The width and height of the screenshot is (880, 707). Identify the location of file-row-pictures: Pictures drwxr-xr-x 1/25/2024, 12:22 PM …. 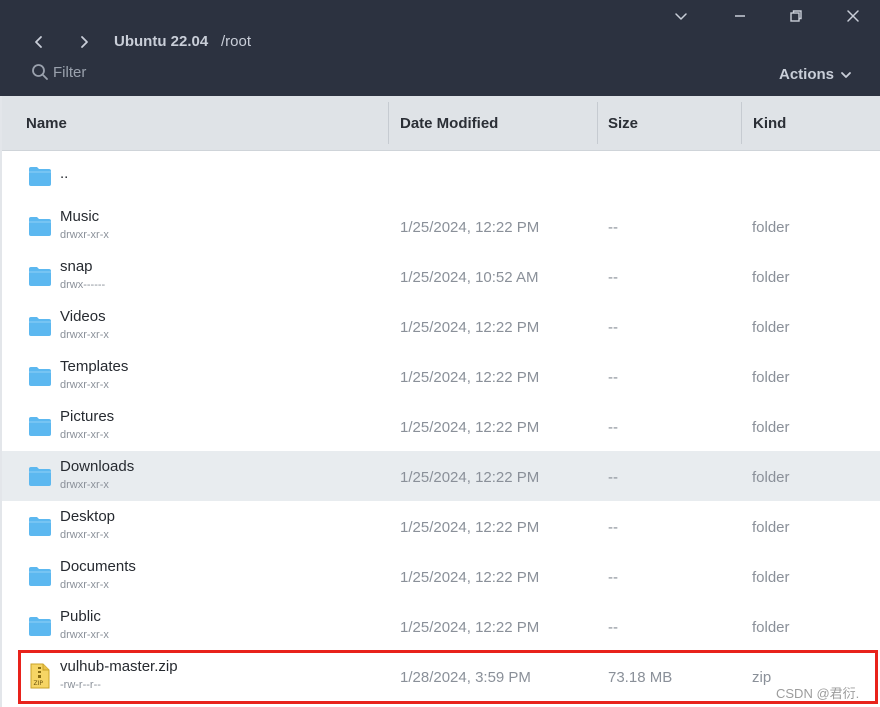
(441, 426).